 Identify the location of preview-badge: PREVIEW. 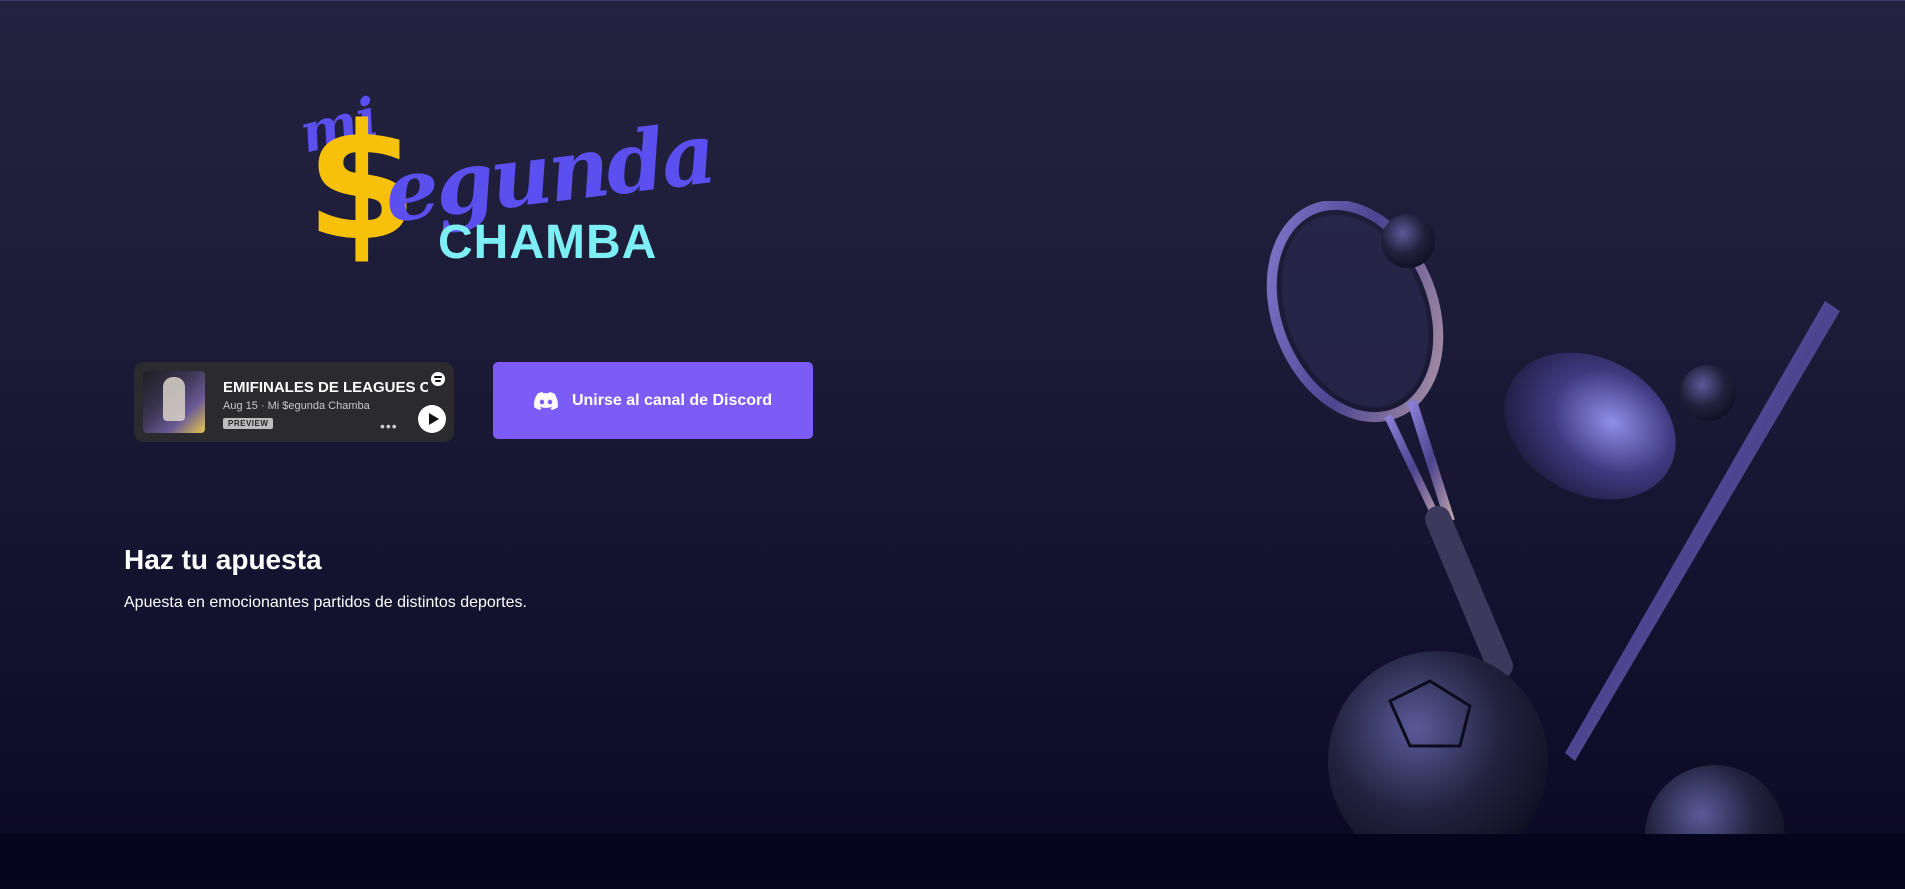
(248, 423).